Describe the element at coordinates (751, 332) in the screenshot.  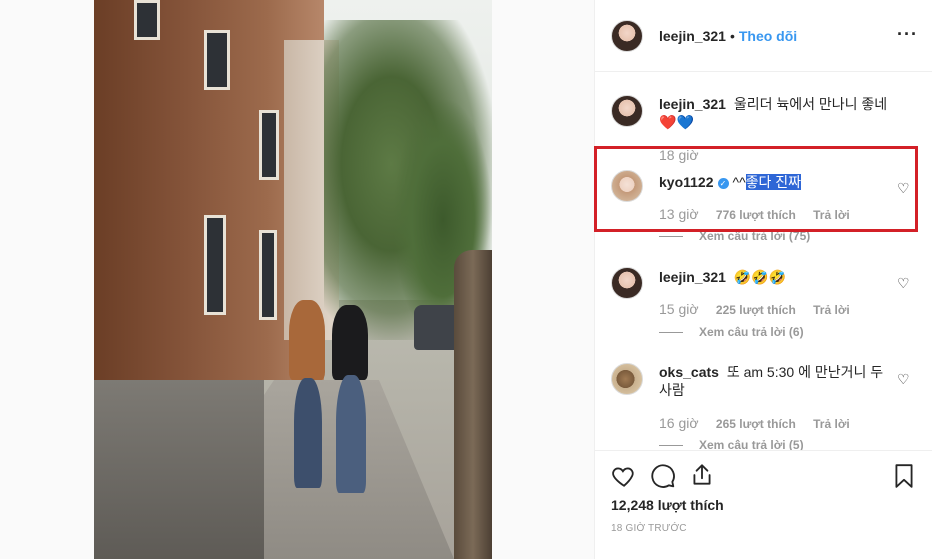
I see `view-replies-label: Xem câu trả lời (6)` at that location.